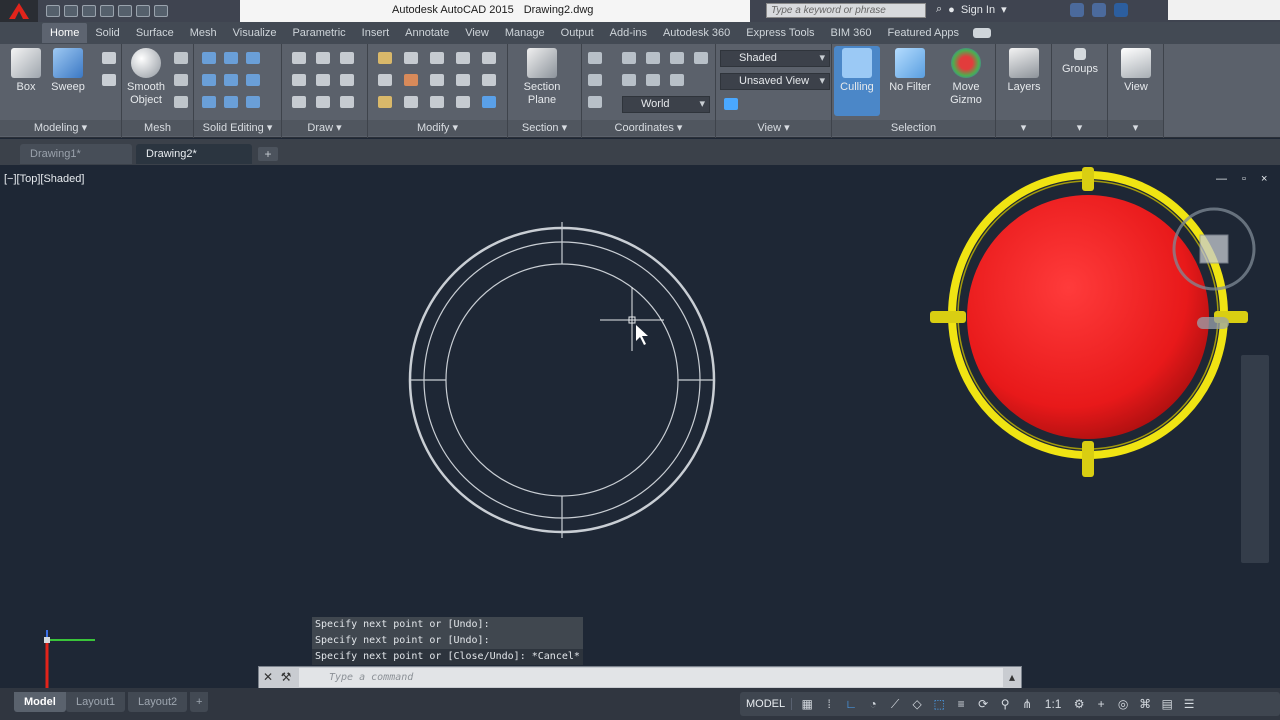 The image size is (1280, 720). I want to click on a360-icon, so click(1099, 10).